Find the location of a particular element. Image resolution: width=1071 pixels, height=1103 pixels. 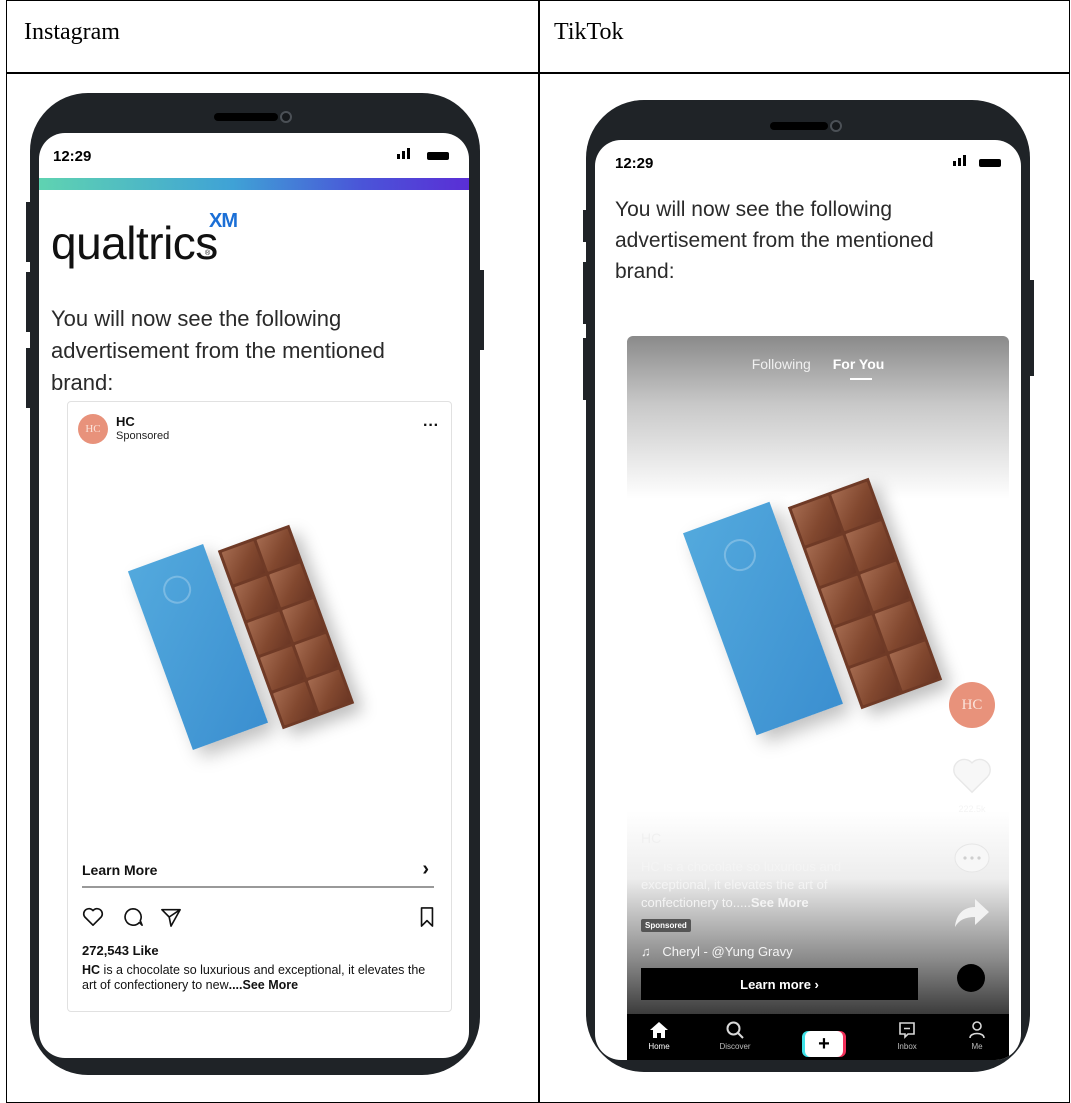

share-icon is located at coordinates (171, 917).